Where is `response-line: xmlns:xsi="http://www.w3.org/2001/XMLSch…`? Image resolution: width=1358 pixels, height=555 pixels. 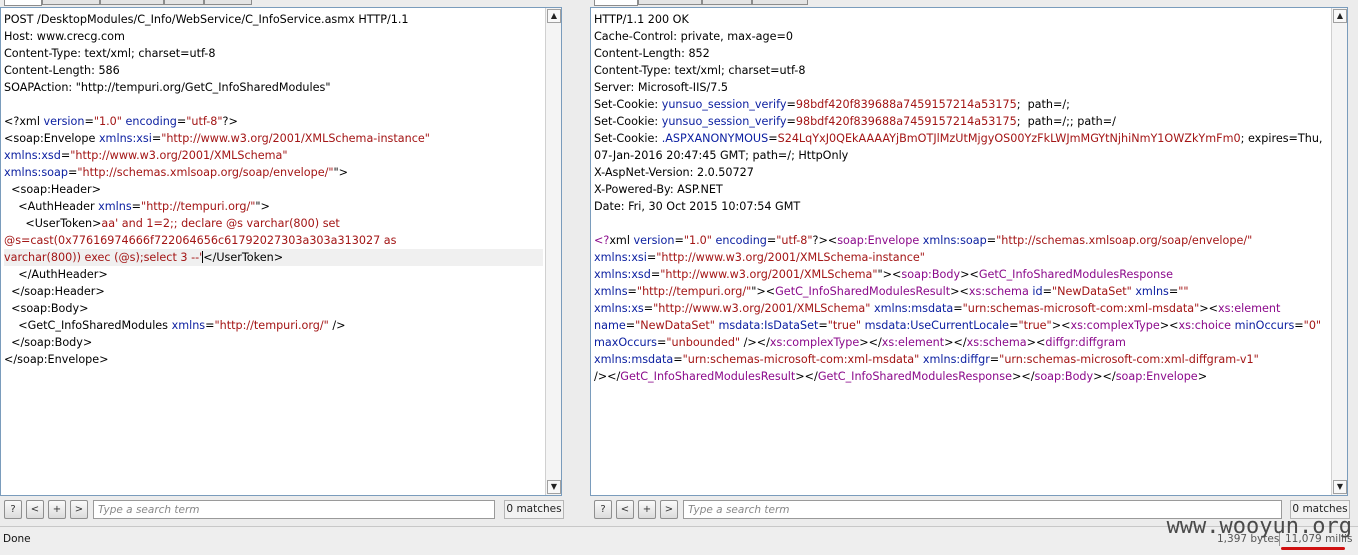
response-line: xmlns:xsi="http://www.w3.org/2001/XMLSch… is located at coordinates (961, 257).